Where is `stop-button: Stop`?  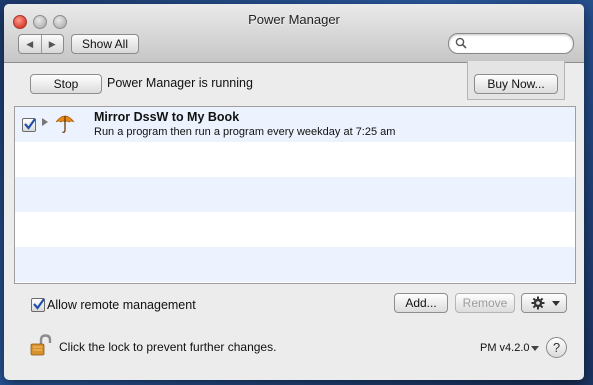
stop-button: Stop is located at coordinates (66, 84).